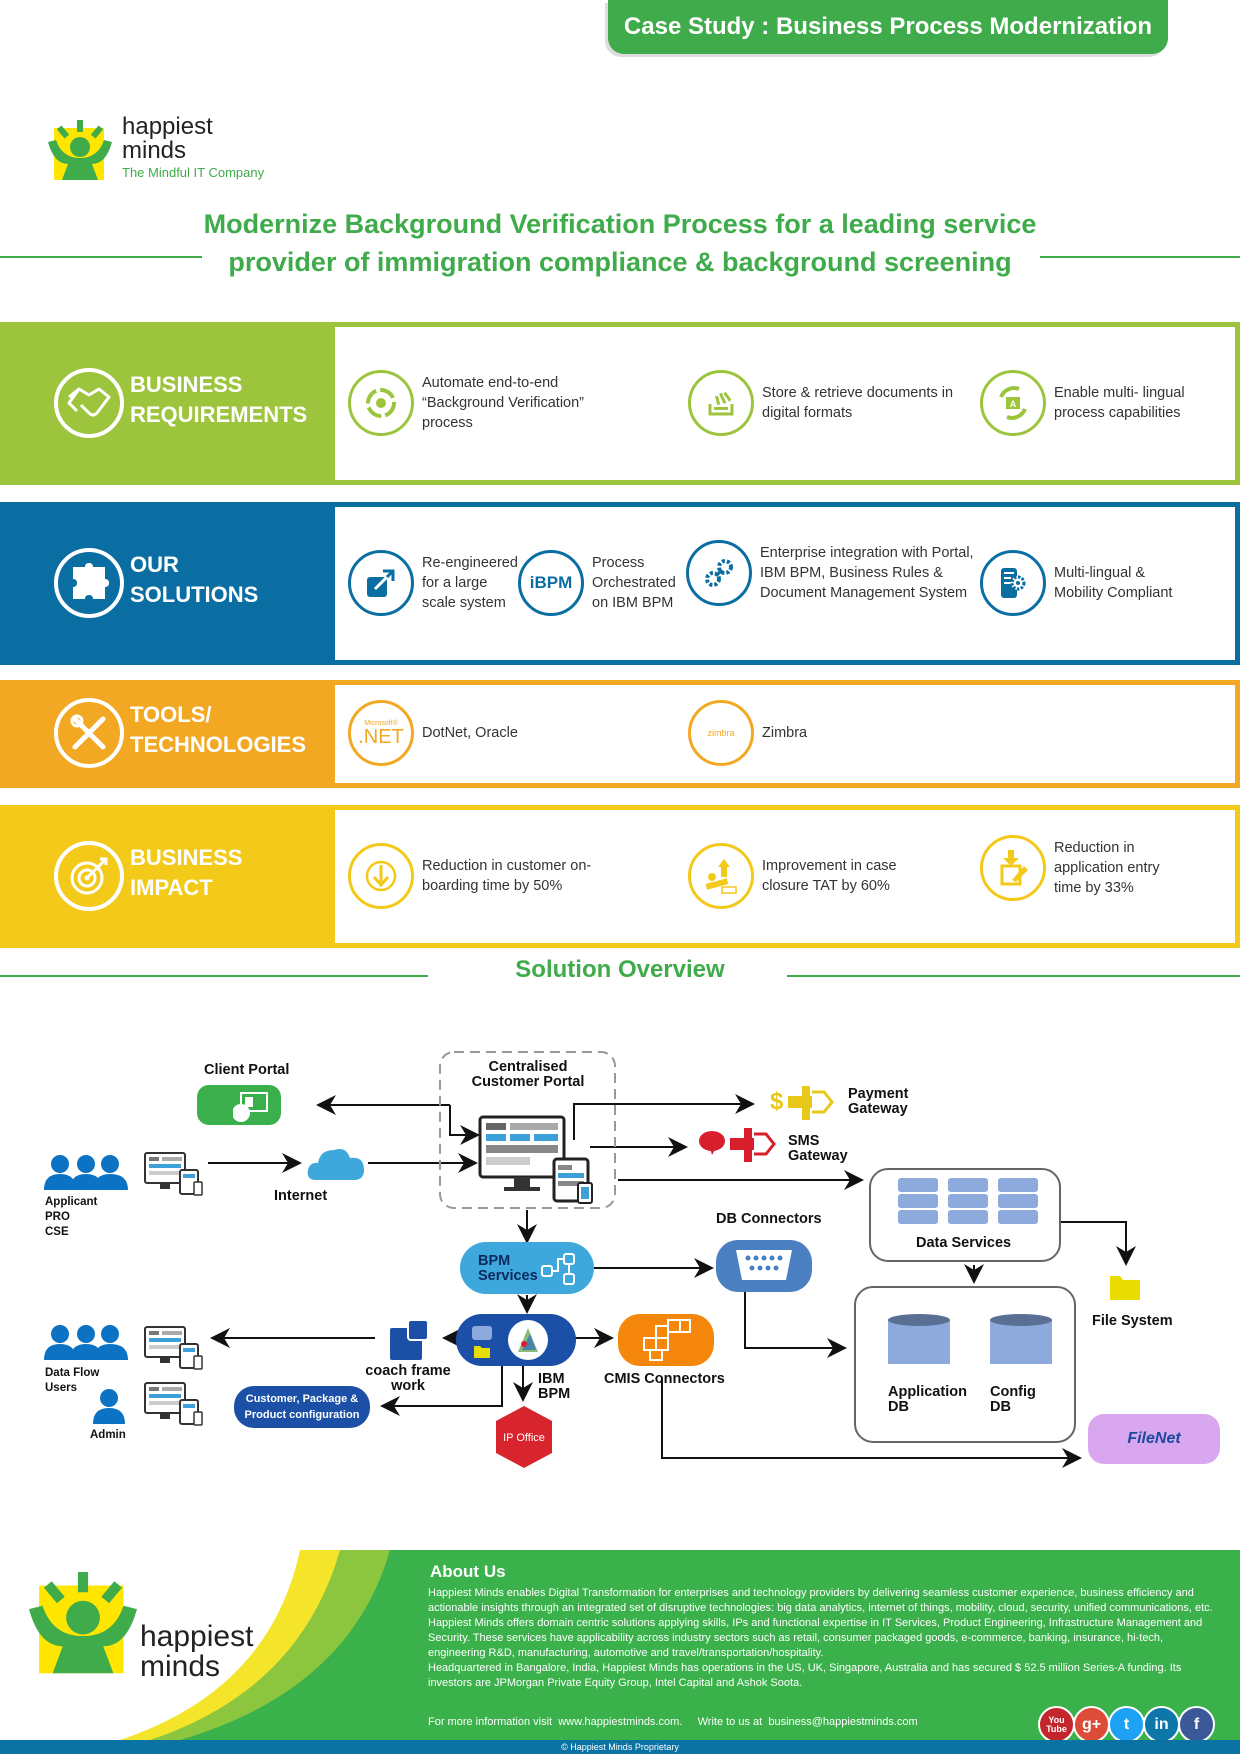  I want to click on list-item: iBPM Process Orchestrated on IBM BPM, so click(603, 583).